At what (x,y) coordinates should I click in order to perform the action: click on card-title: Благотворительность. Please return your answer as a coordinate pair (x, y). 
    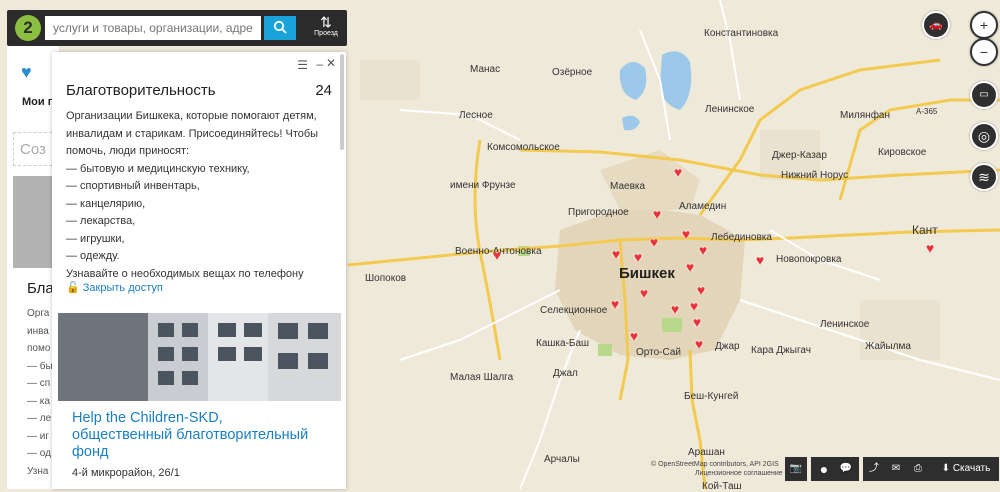
    Looking at the image, I should click on (141, 90).